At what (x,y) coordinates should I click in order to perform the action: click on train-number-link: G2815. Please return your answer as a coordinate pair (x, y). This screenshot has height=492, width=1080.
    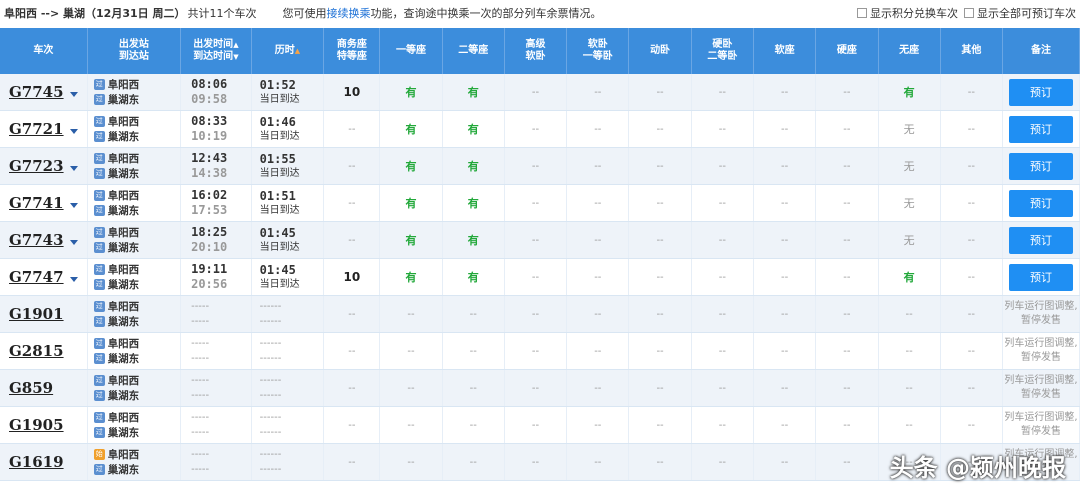
    Looking at the image, I should click on (36, 351).